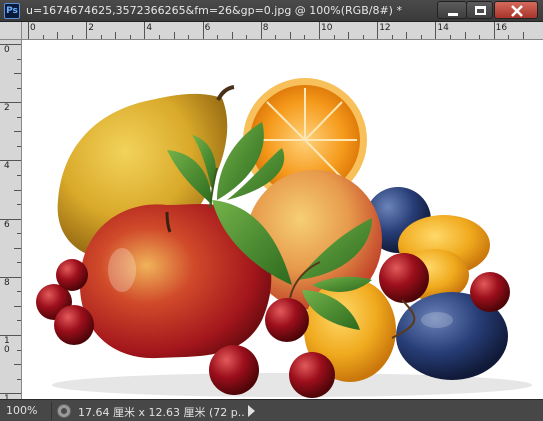 Image resolution: width=543 pixels, height=421 pixels. I want to click on maximize-button, so click(479, 10).